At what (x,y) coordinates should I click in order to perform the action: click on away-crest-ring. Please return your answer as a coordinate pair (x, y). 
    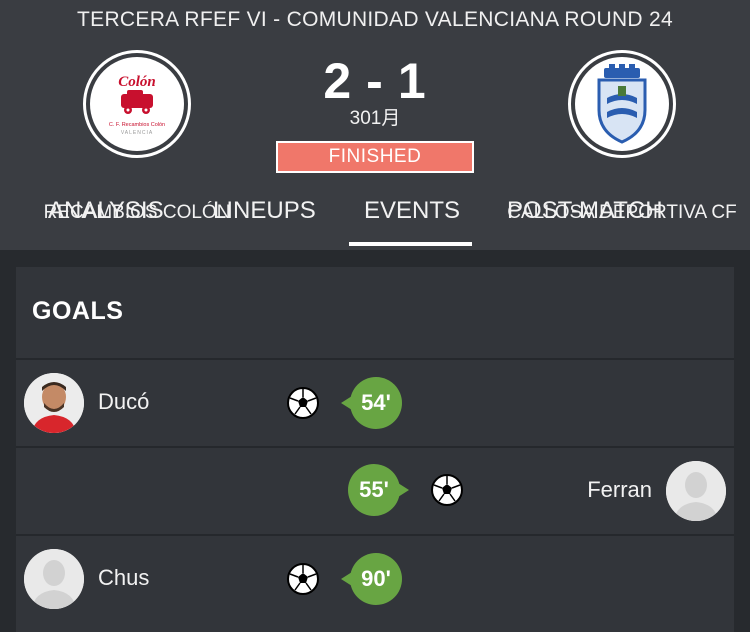
    Looking at the image, I should click on (622, 104).